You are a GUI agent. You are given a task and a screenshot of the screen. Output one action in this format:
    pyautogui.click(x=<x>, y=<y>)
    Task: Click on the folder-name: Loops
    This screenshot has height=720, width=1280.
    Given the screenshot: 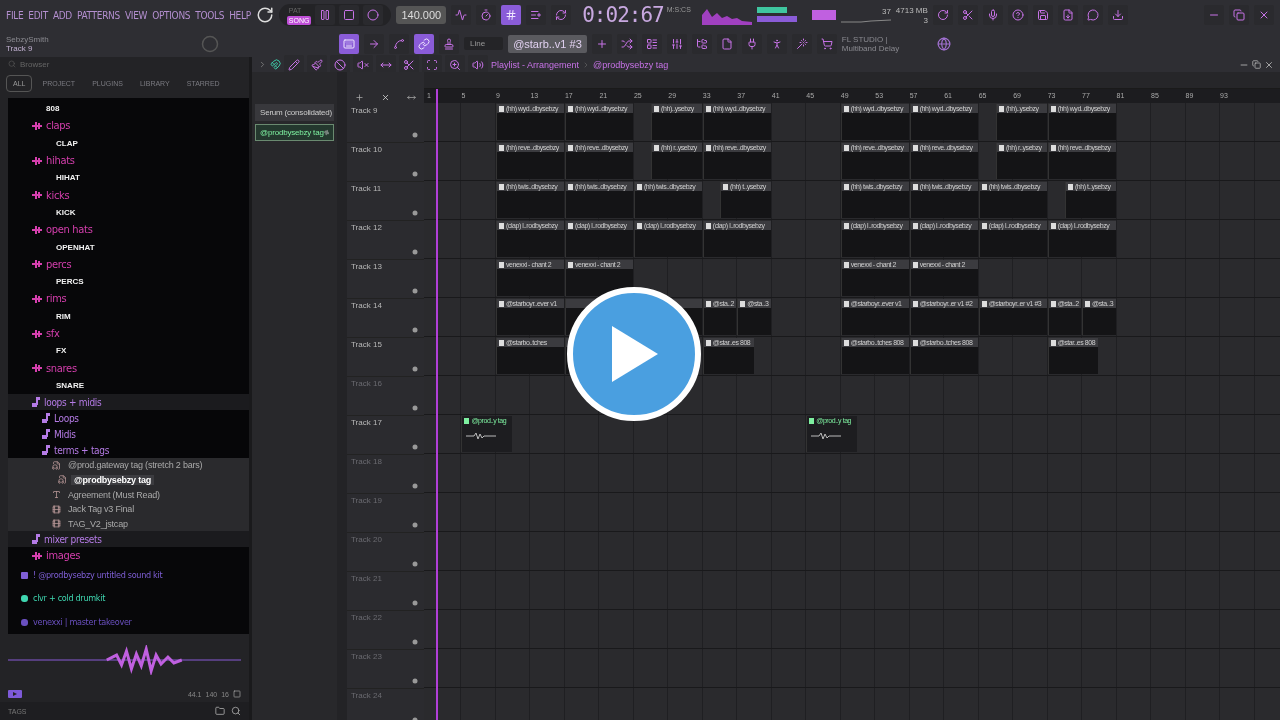 What is the action you would take?
    pyautogui.click(x=66, y=418)
    